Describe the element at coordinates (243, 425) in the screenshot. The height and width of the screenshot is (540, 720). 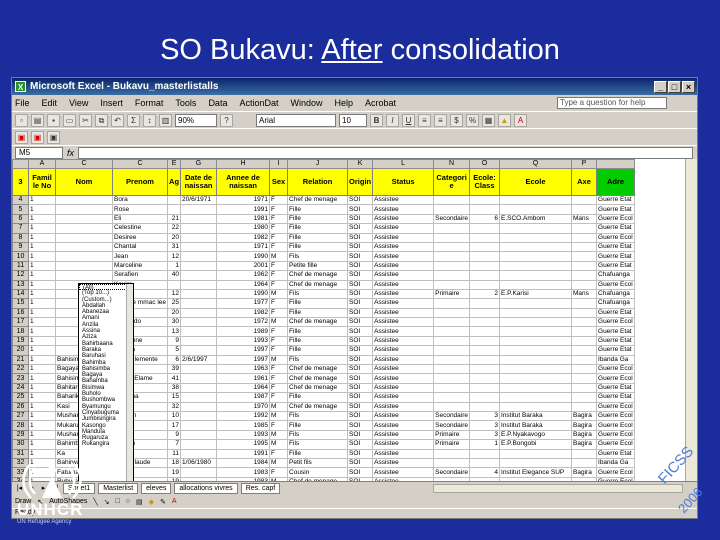
I see `grid-cell: 1985` at that location.